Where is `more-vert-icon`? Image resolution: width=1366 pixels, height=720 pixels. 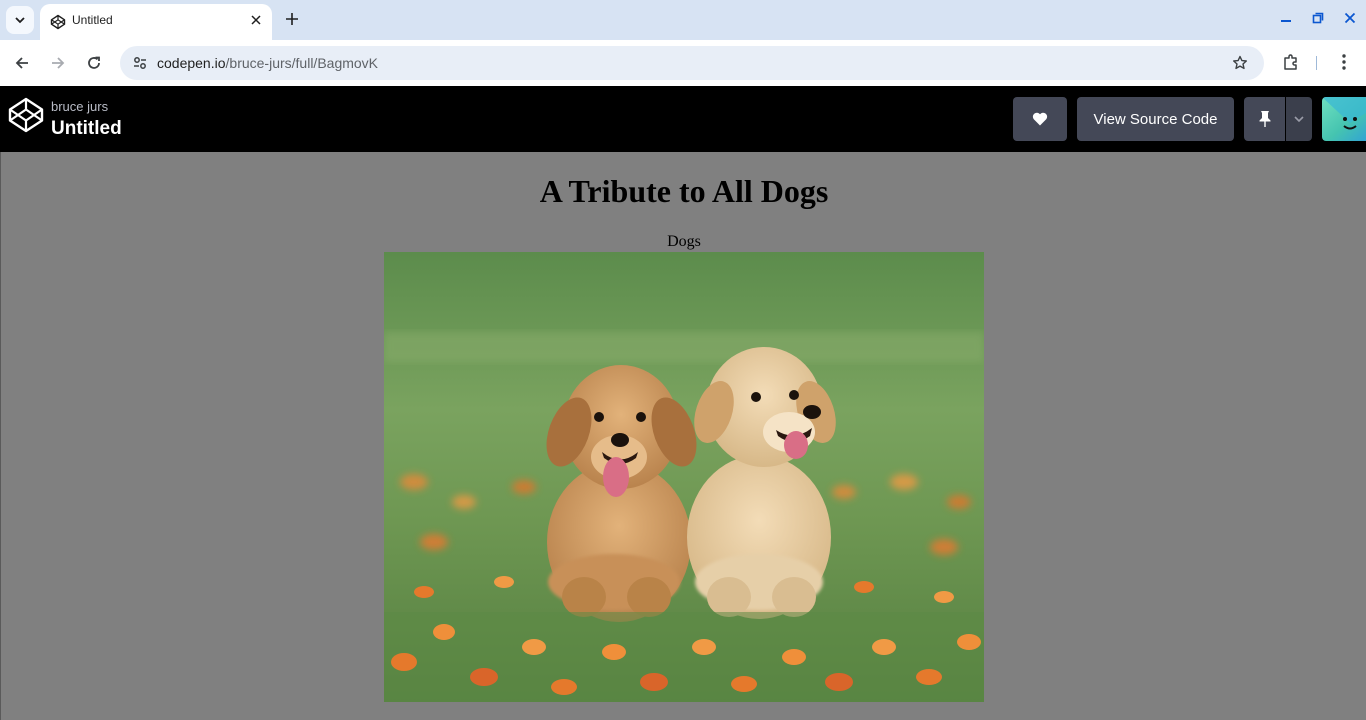 more-vert-icon is located at coordinates (1344, 62).